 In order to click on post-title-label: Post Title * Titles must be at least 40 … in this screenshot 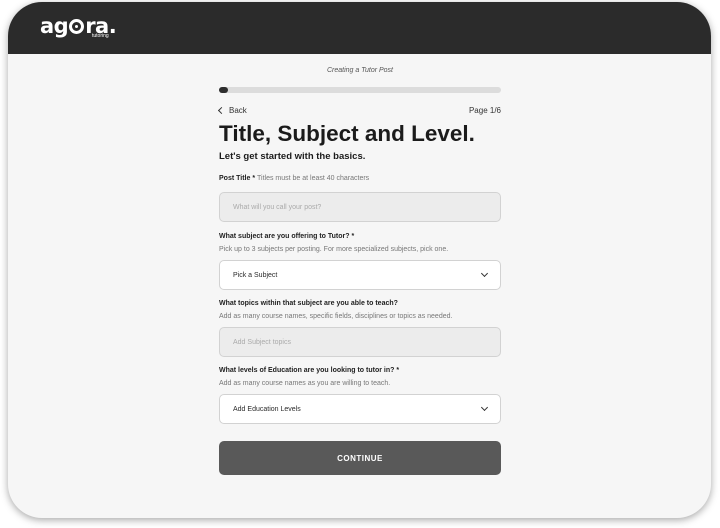, I will do `click(360, 178)`.